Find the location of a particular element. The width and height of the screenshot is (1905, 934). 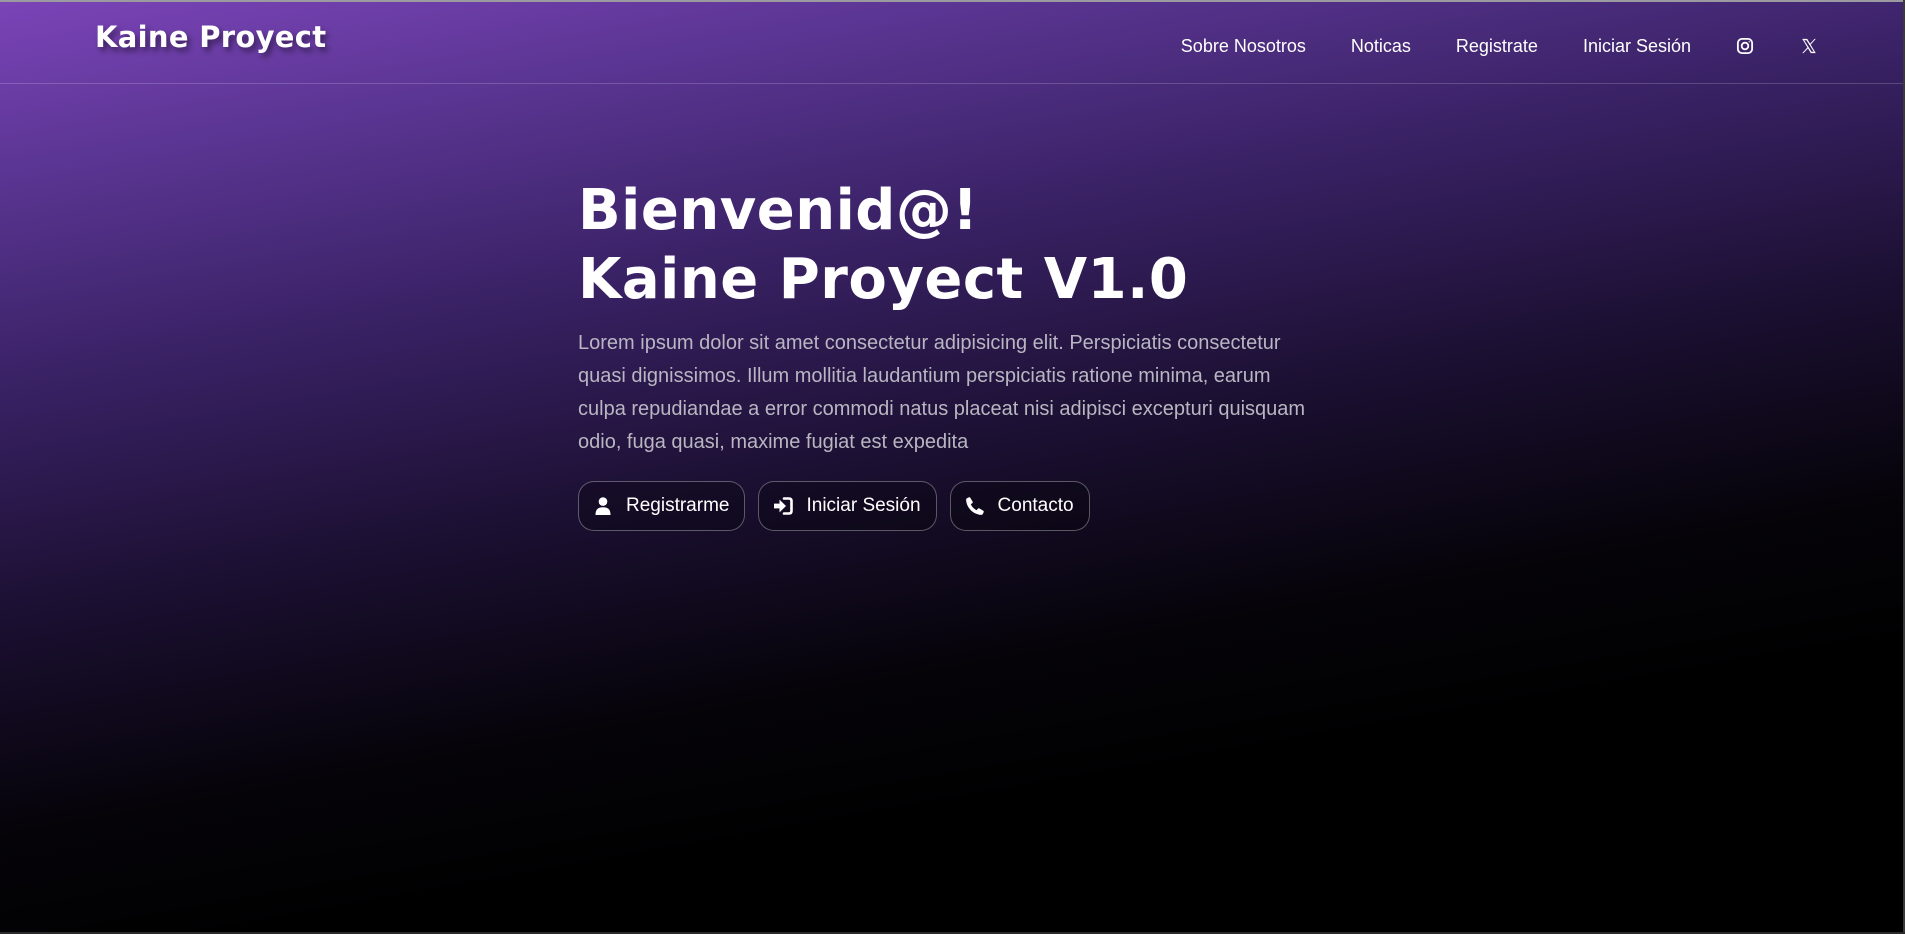

register-button: Registrarme is located at coordinates (662, 506).